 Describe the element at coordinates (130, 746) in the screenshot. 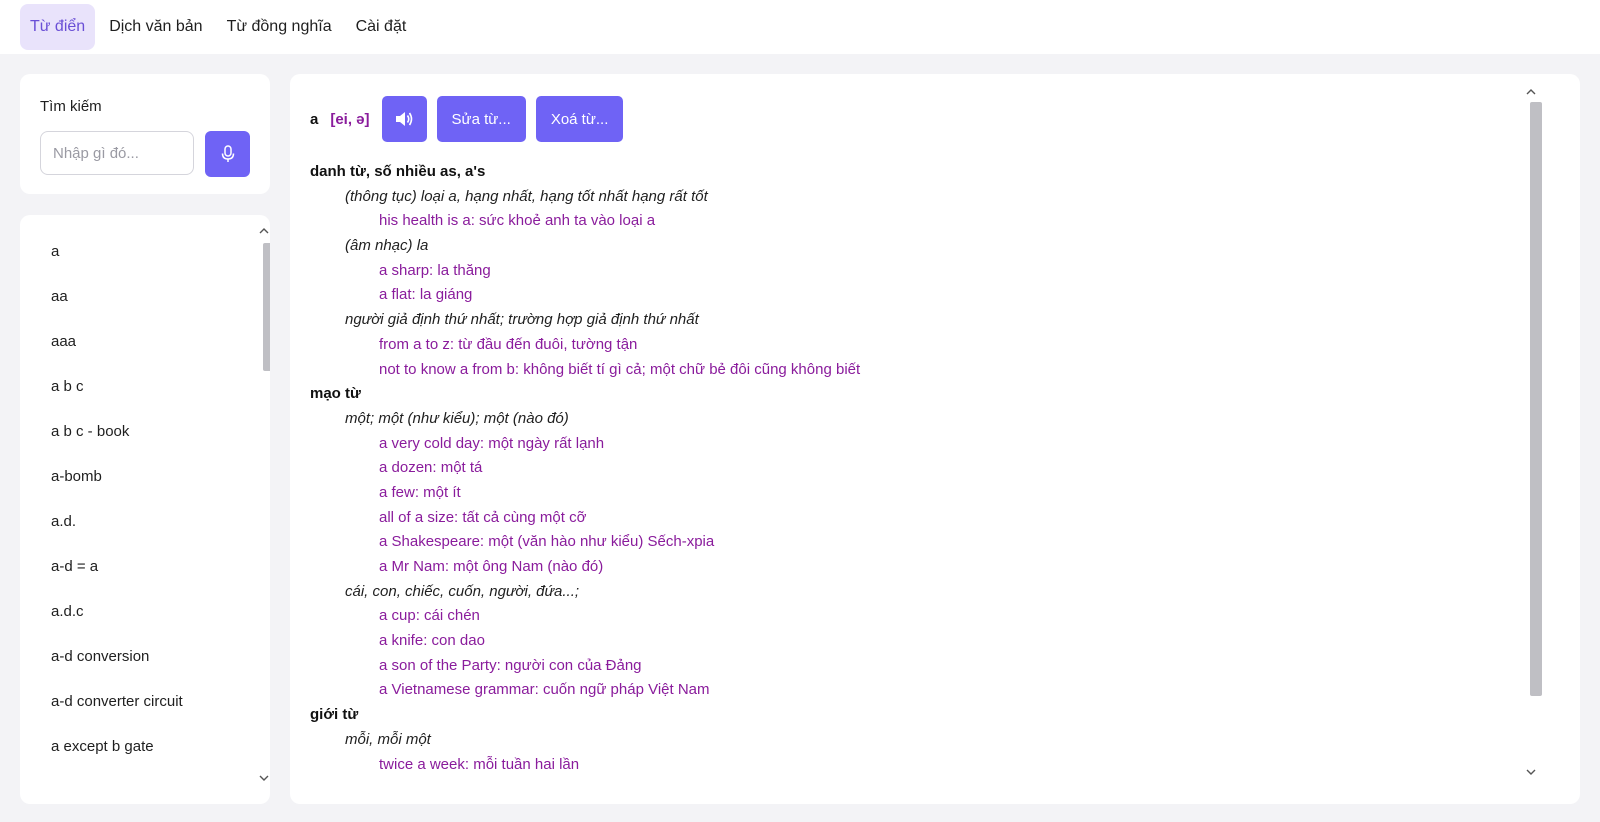

I see `list-item: a except b gate` at that location.